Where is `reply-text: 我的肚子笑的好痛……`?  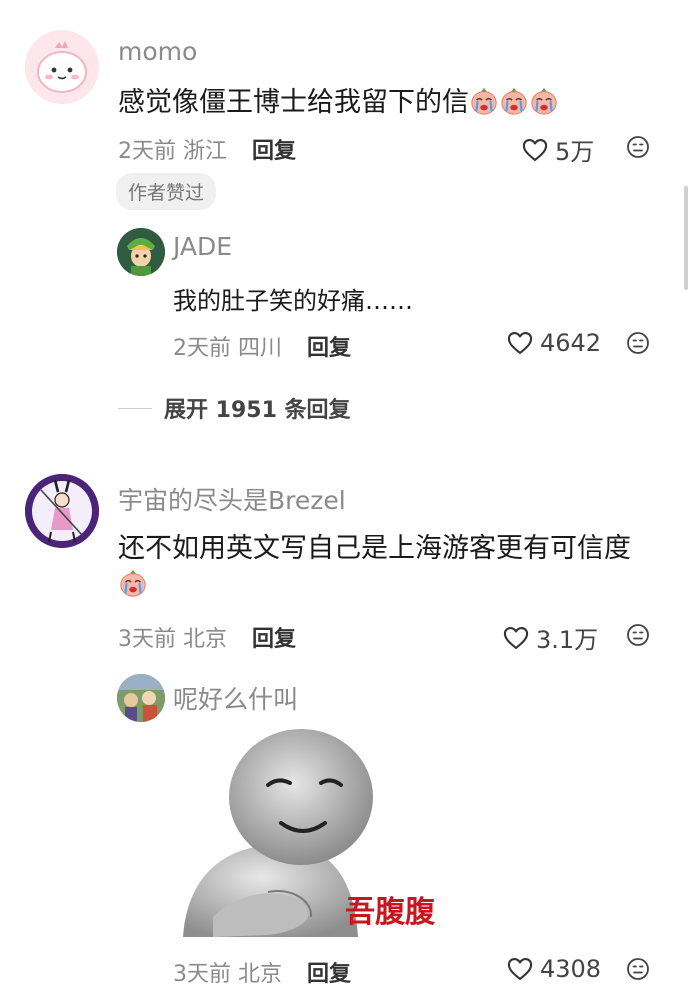 reply-text: 我的肚子笑的好痛…… is located at coordinates (293, 301).